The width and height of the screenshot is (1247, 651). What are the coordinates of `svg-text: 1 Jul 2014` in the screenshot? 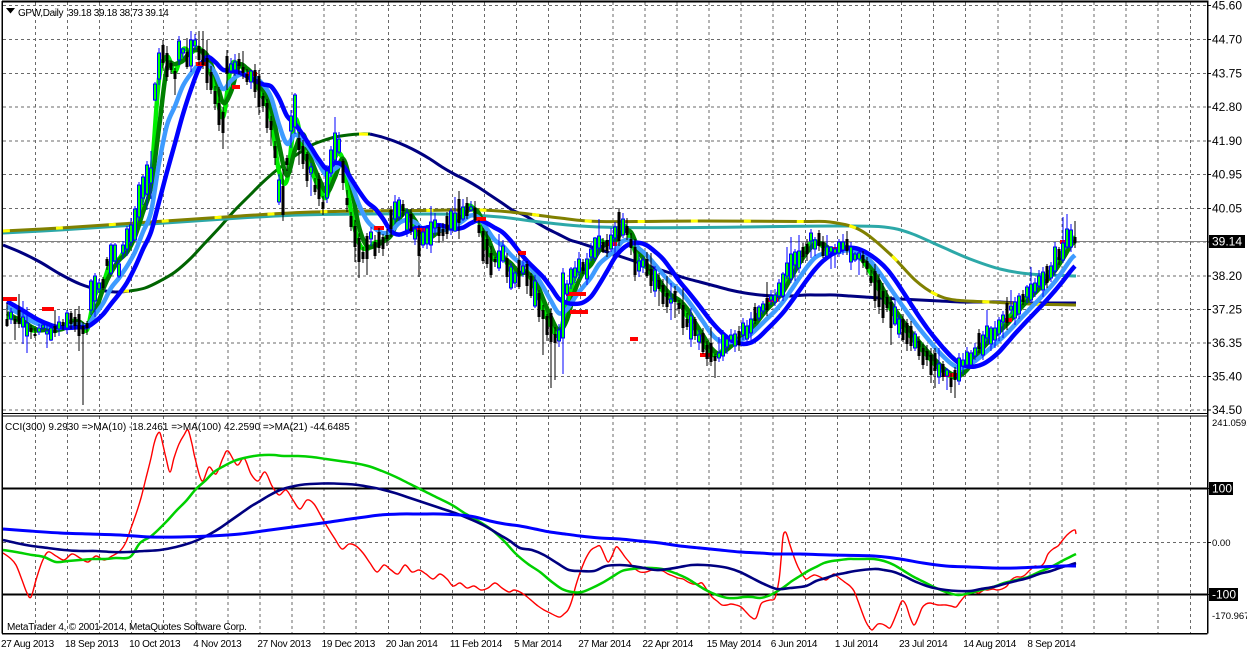 It's located at (857, 644).